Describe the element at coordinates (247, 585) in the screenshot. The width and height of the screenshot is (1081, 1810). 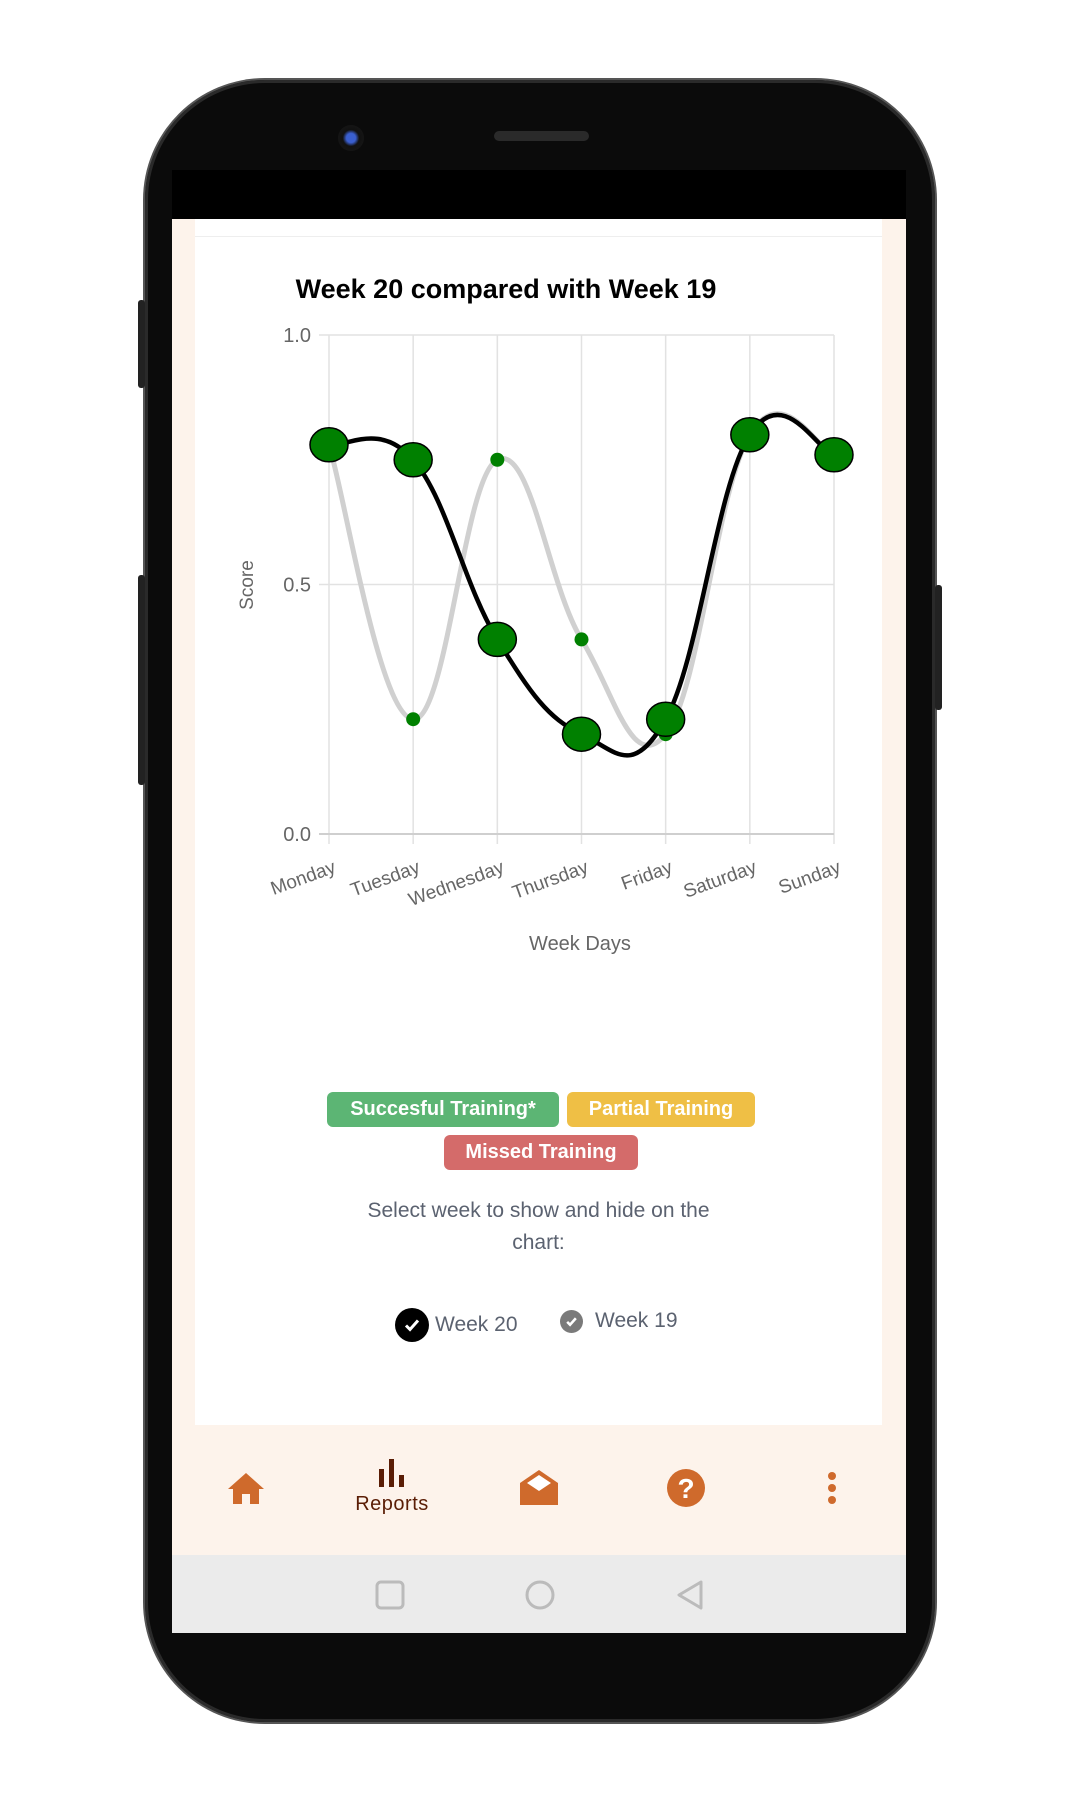
I see `y-axis-label: Score` at that location.